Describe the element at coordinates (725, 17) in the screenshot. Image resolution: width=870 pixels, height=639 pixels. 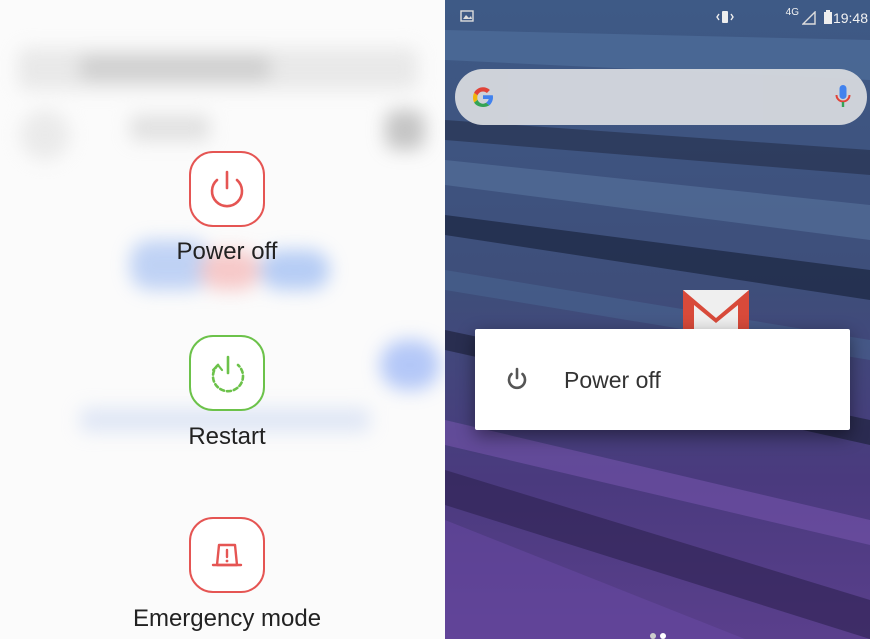
I see `vibrate-icon` at that location.